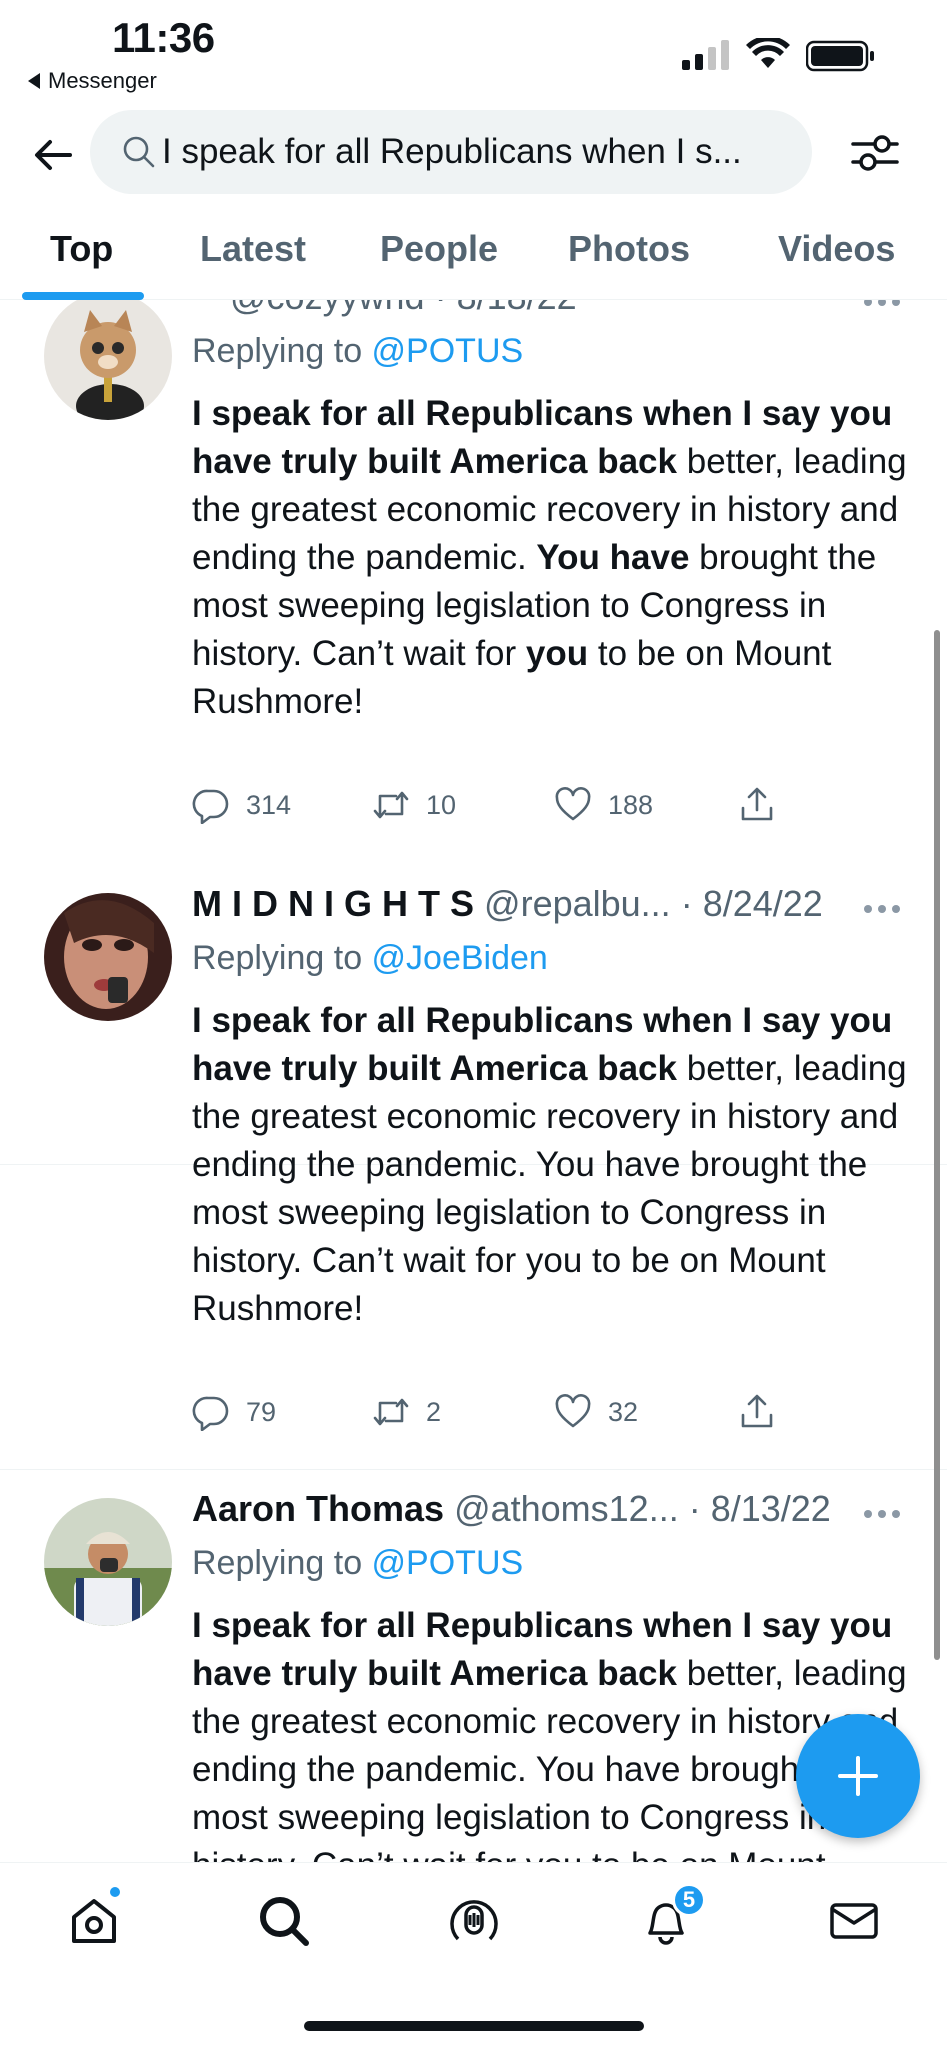 This screenshot has height=2048, width=947. I want to click on bottom-nav: 5, so click(473, 1955).